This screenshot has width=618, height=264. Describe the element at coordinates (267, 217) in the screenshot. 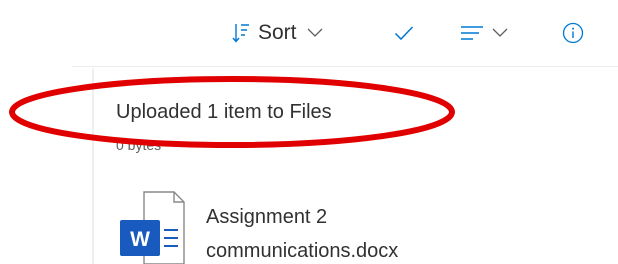

I see `file-name-line1: Assignment 2` at that location.